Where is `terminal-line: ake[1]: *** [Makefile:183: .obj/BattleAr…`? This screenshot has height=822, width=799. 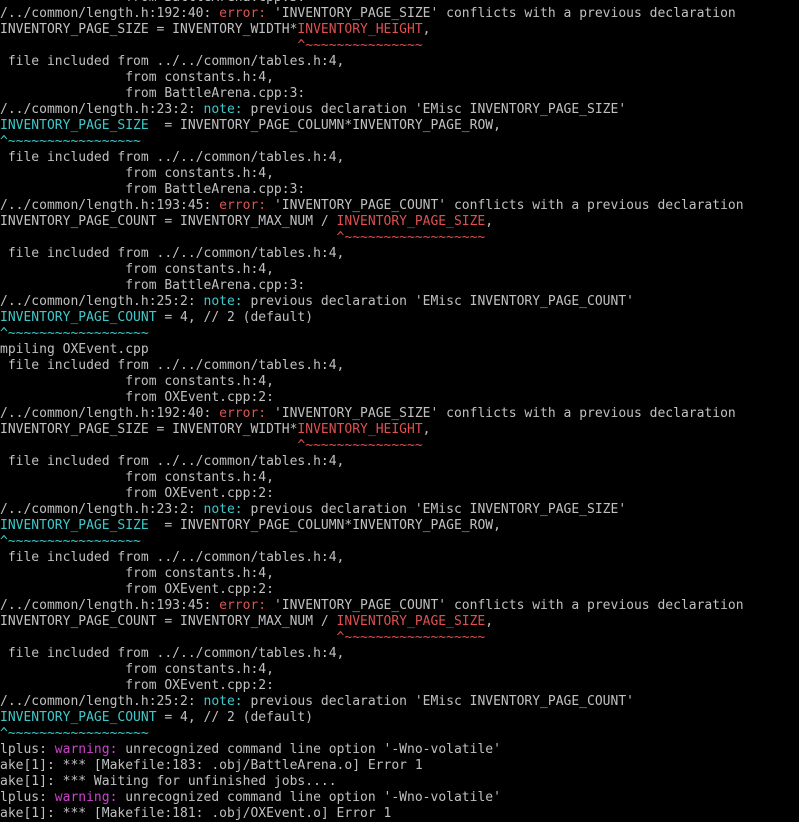 terminal-line: ake[1]: *** [Makefile:183: .obj/BattleAr… is located at coordinates (399, 766).